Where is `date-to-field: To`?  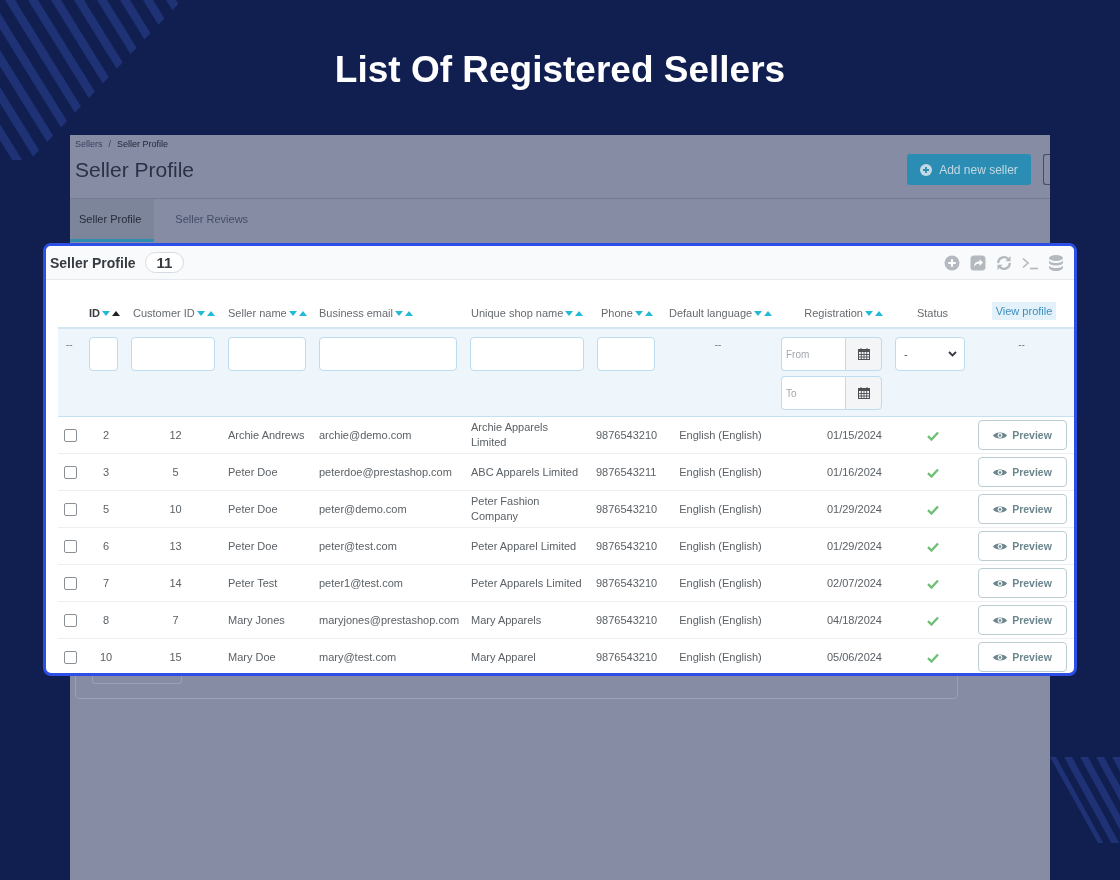 date-to-field: To is located at coordinates (813, 393).